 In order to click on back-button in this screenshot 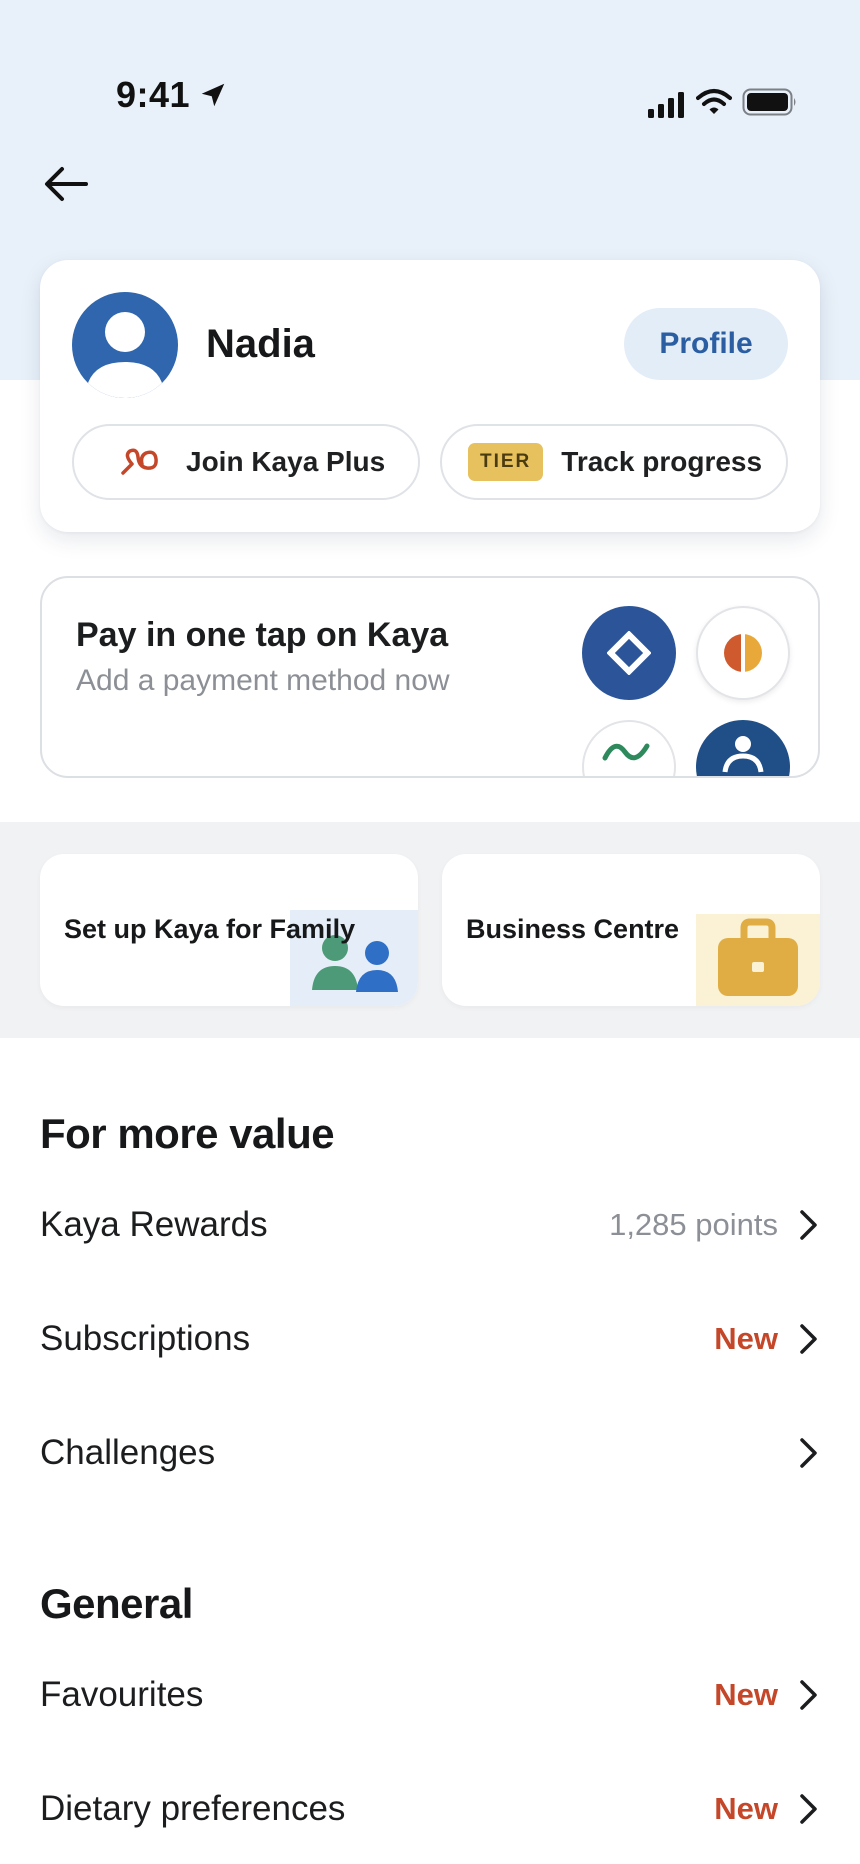, I will do `click(66, 184)`.